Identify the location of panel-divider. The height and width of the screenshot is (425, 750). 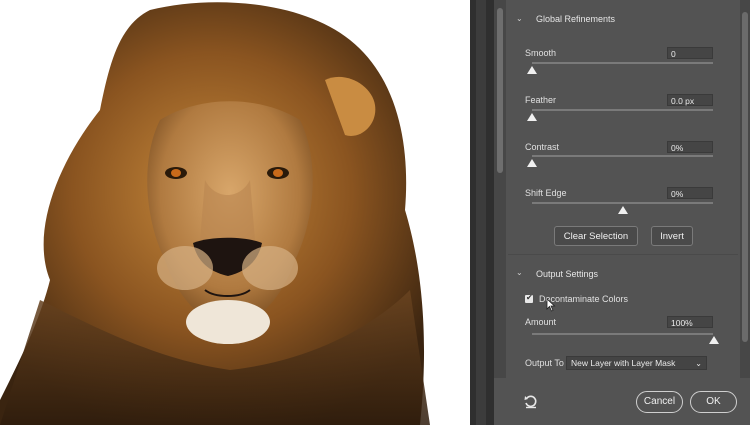
(482, 212).